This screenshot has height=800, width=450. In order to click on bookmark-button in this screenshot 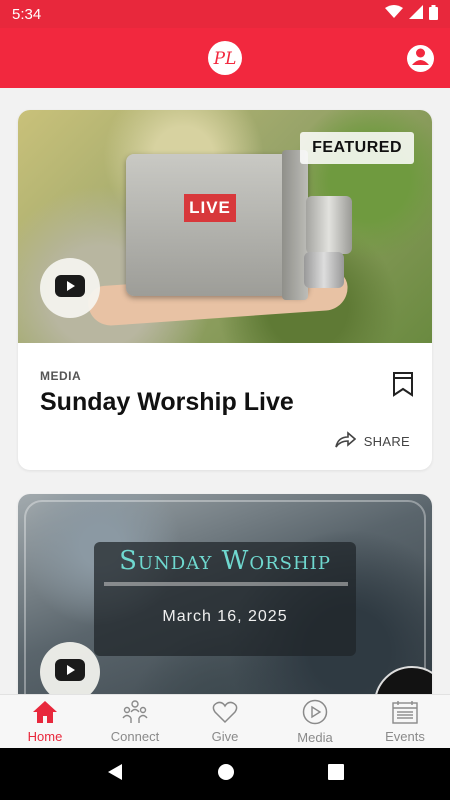, I will do `click(403, 386)`.